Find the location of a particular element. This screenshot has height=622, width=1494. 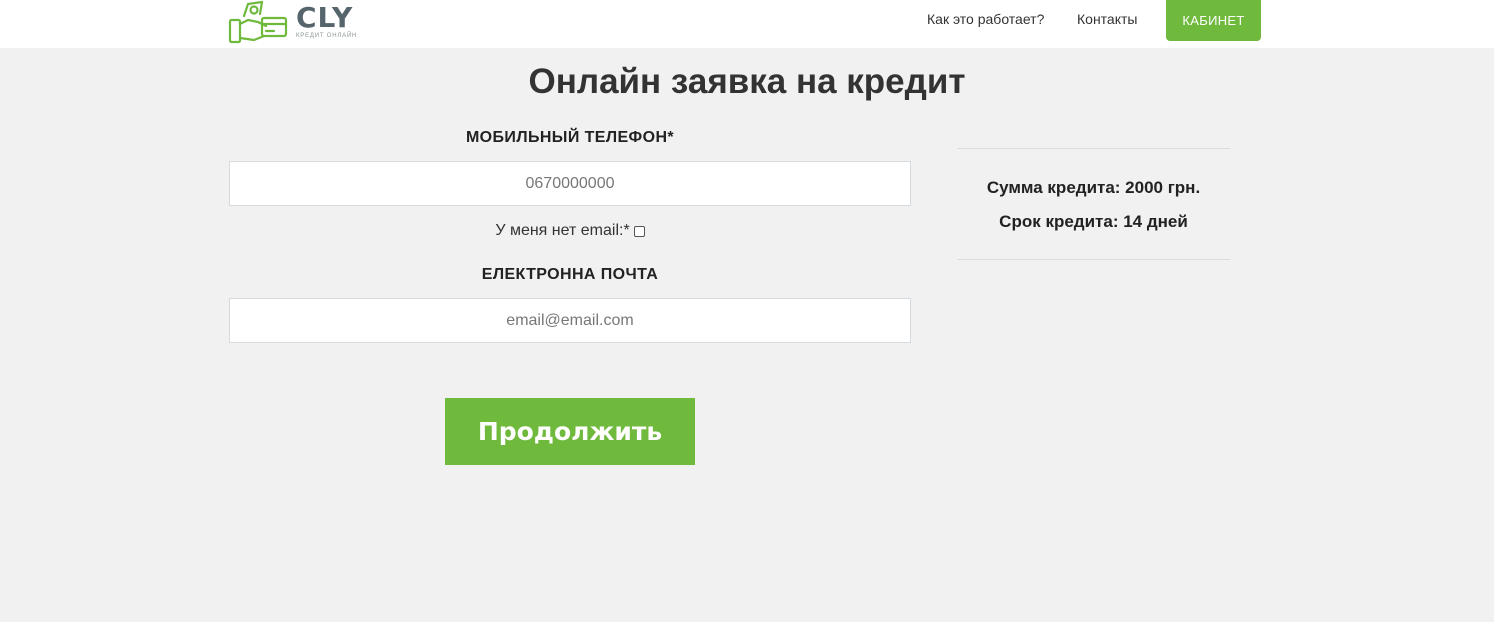

no-email-row: У меня нет email:* is located at coordinates (570, 231).